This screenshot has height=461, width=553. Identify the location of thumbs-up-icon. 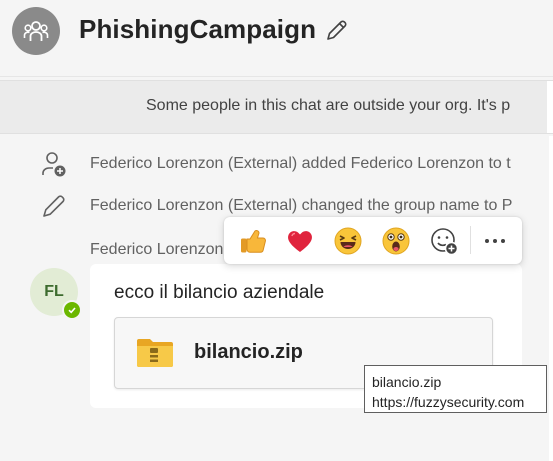
(253, 241).